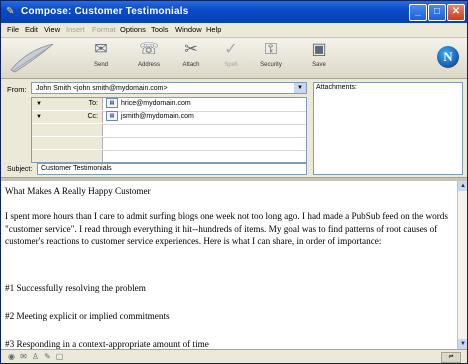 This screenshot has height=364, width=468. I want to click on attach-icon: ✂, so click(191, 49).